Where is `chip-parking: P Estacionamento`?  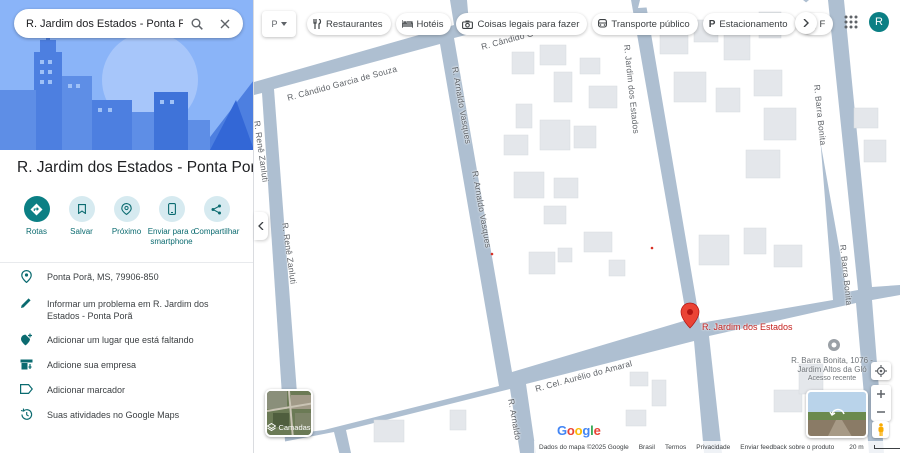 chip-parking: P Estacionamento is located at coordinates (749, 24).